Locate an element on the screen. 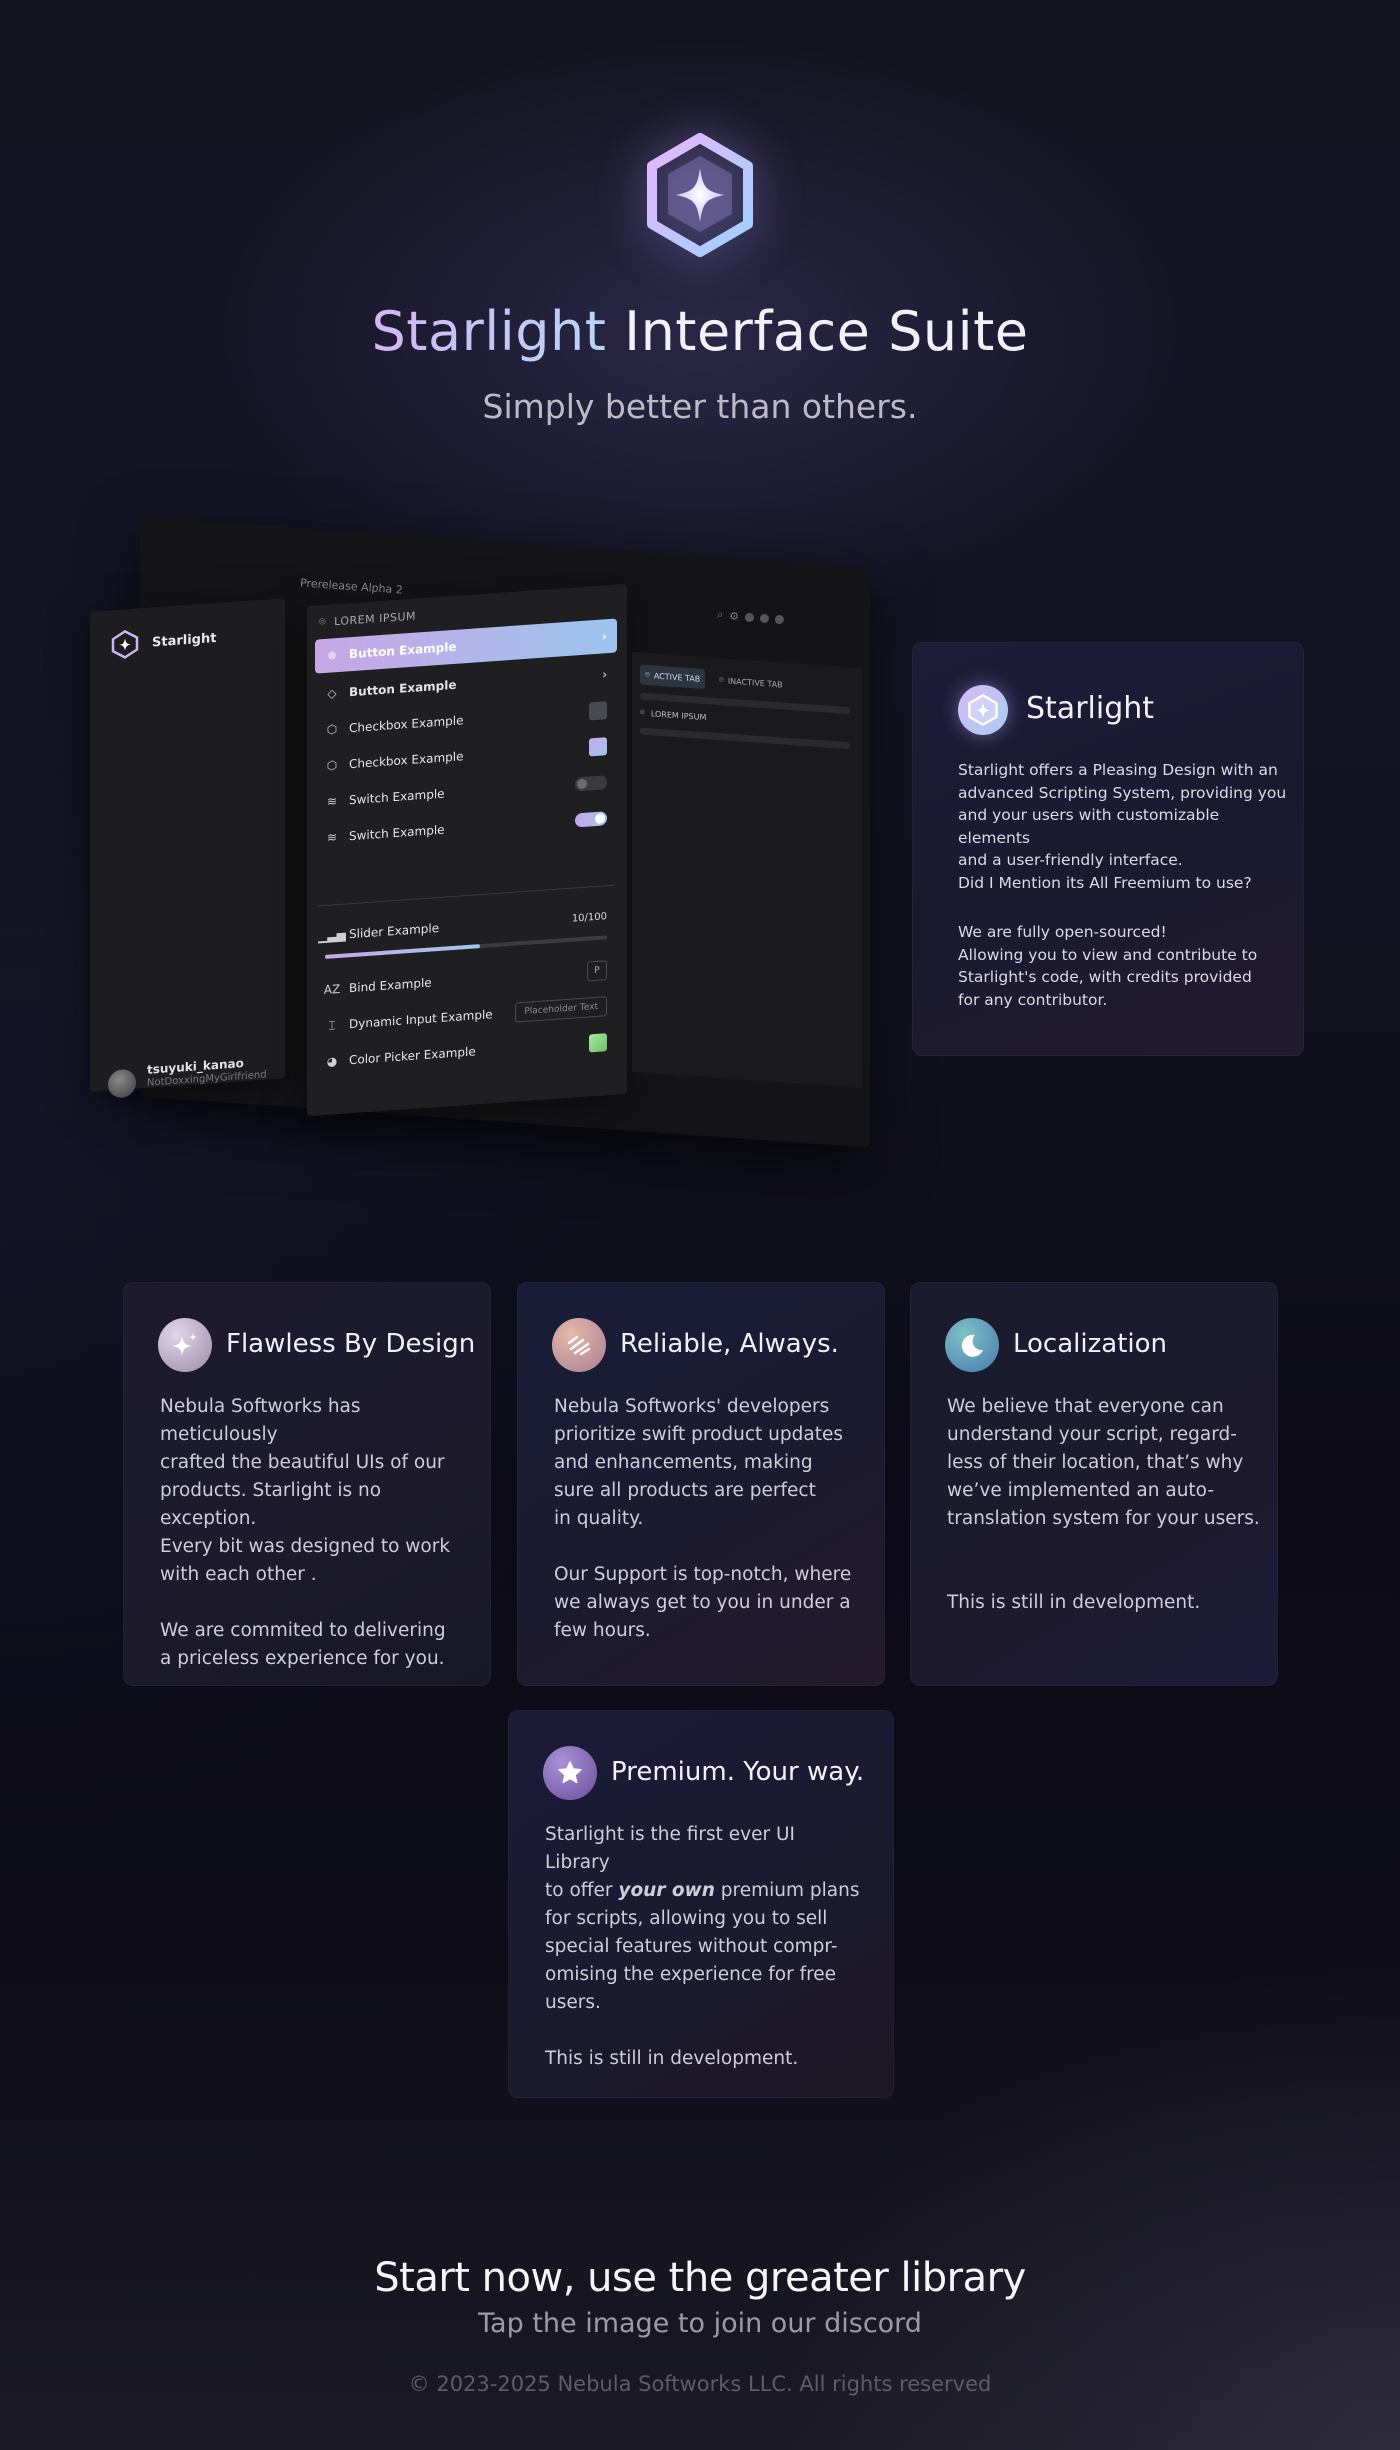  sort-az-icon: AZ is located at coordinates (332, 989).